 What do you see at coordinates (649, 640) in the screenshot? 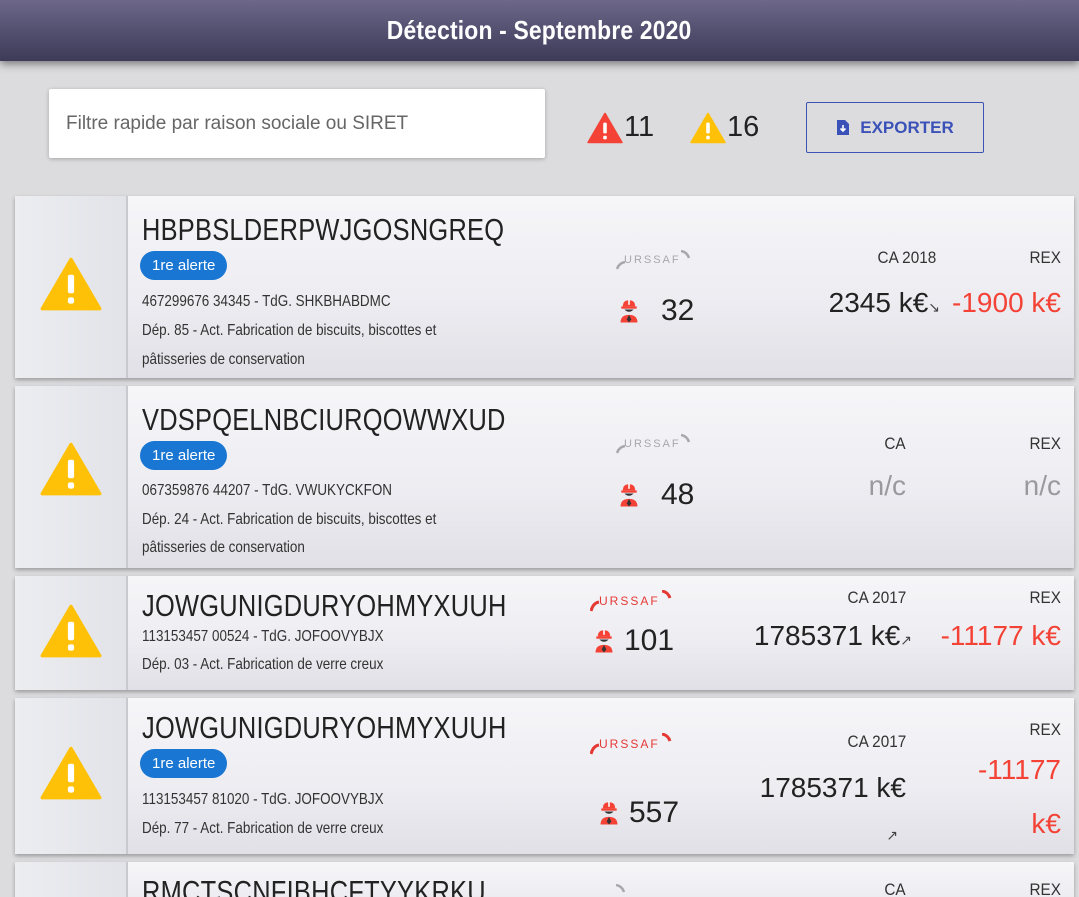
I see `workers-count-value: 101` at bounding box center [649, 640].